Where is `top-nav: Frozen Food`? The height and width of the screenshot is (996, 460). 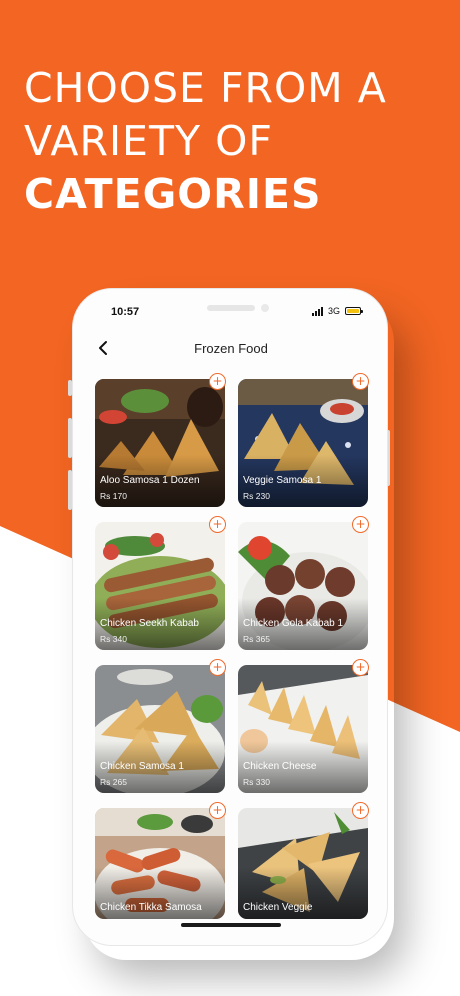 top-nav: Frozen Food is located at coordinates (230, 349).